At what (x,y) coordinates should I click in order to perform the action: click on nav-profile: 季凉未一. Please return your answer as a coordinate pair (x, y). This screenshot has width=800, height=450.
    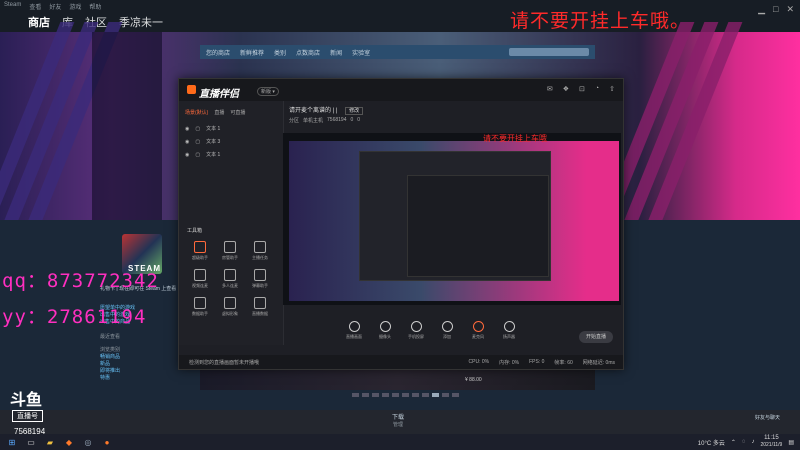
    Looking at the image, I should click on (141, 22).